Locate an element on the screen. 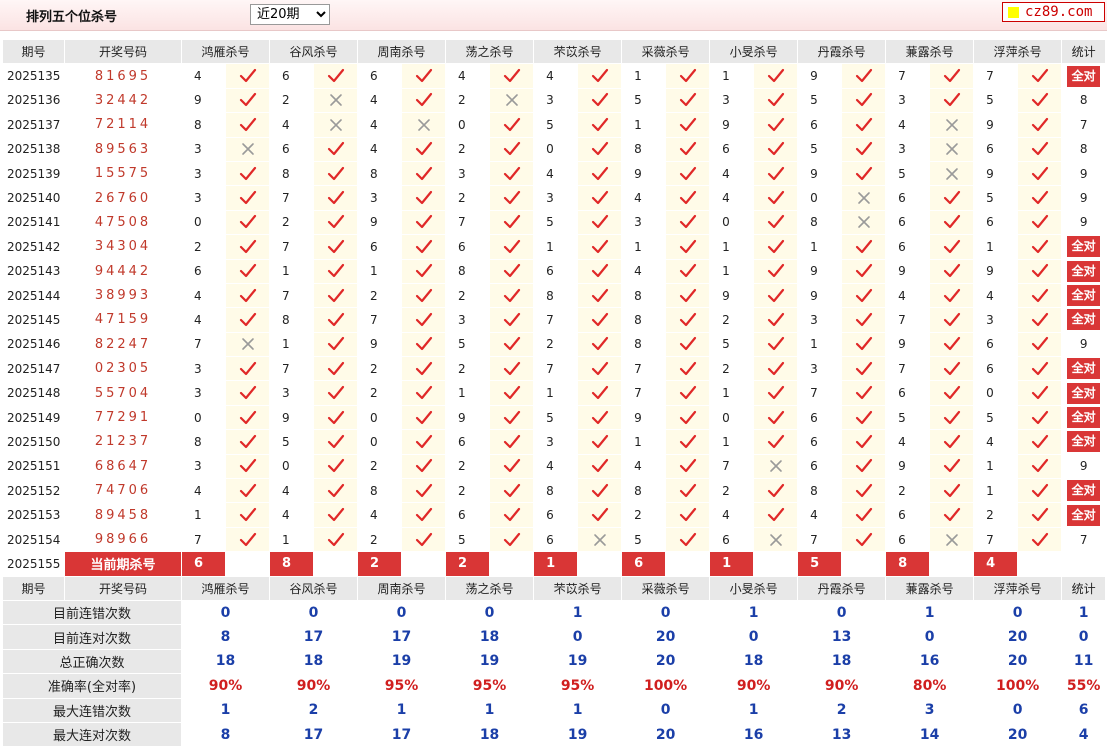 This screenshot has width=1107, height=752. wrong-cell is located at coordinates (952, 149).